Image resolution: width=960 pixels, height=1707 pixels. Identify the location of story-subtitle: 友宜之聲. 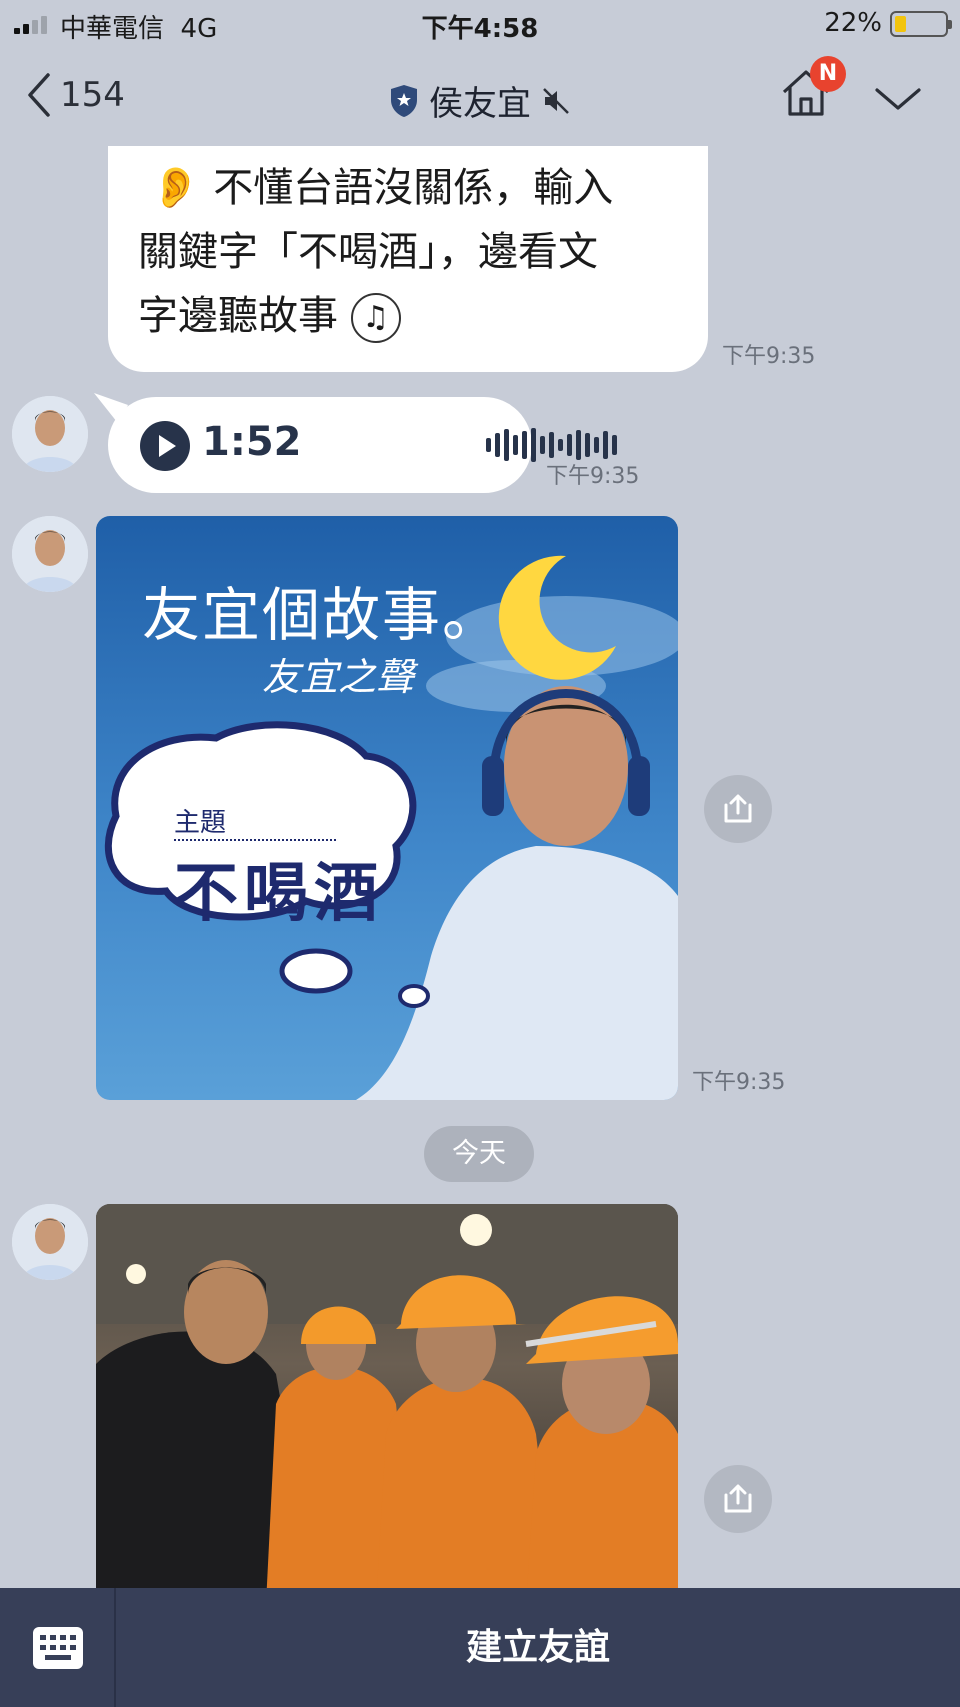
(338, 677).